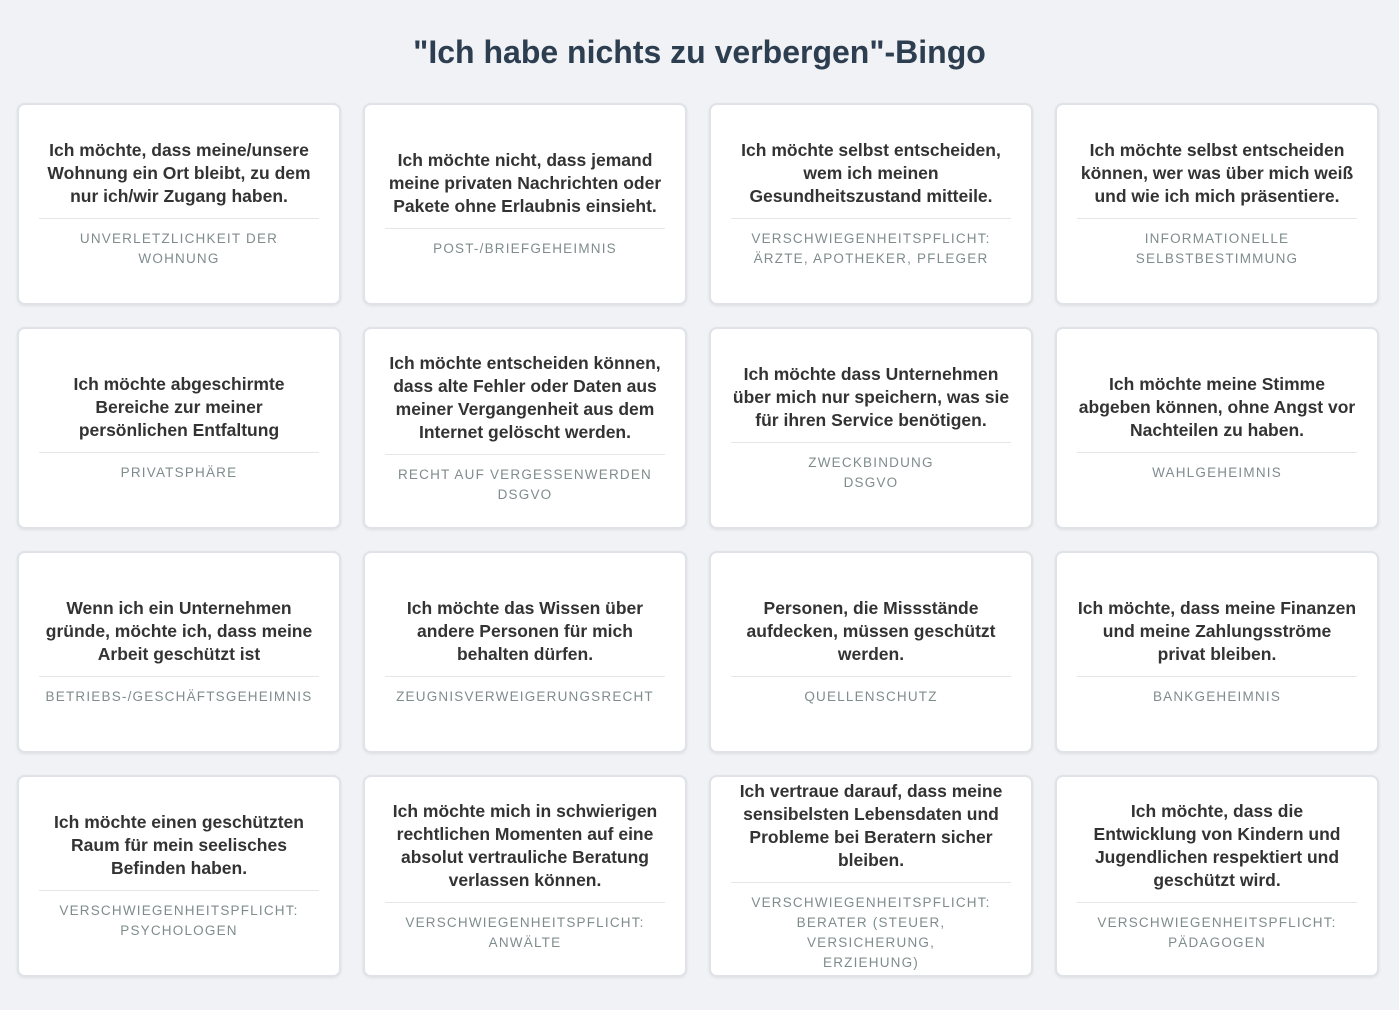  What do you see at coordinates (179, 472) in the screenshot?
I see `card-right: PRIVATSPHÄRE` at bounding box center [179, 472].